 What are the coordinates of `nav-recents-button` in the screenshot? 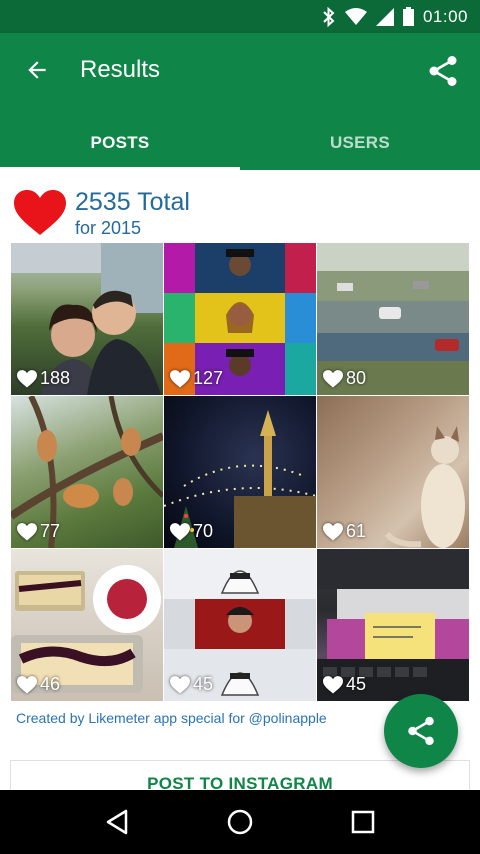 It's located at (363, 822).